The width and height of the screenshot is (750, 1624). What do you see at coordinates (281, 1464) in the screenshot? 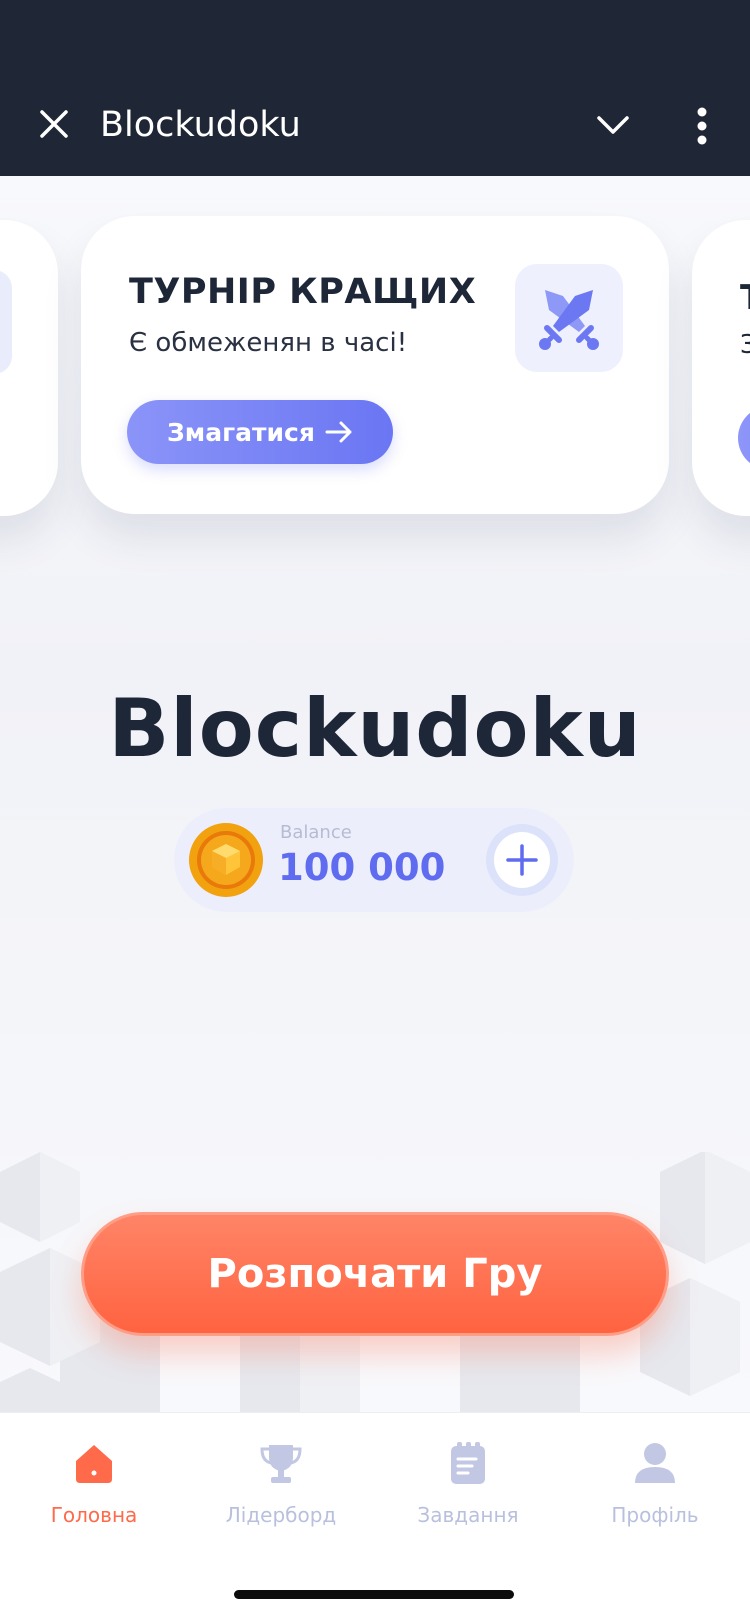
I see `trophy-icon` at bounding box center [281, 1464].